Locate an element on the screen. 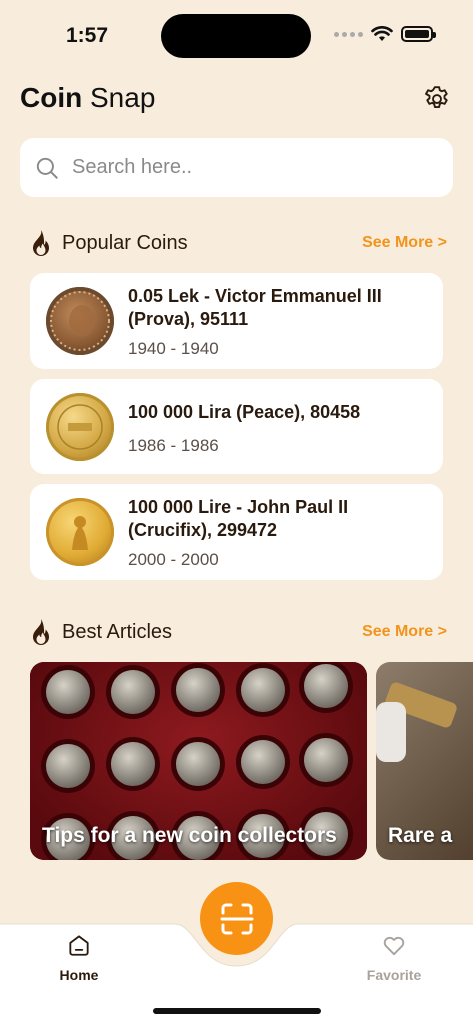 This screenshot has width=473, height=1024. signal-icon is located at coordinates (348, 34).